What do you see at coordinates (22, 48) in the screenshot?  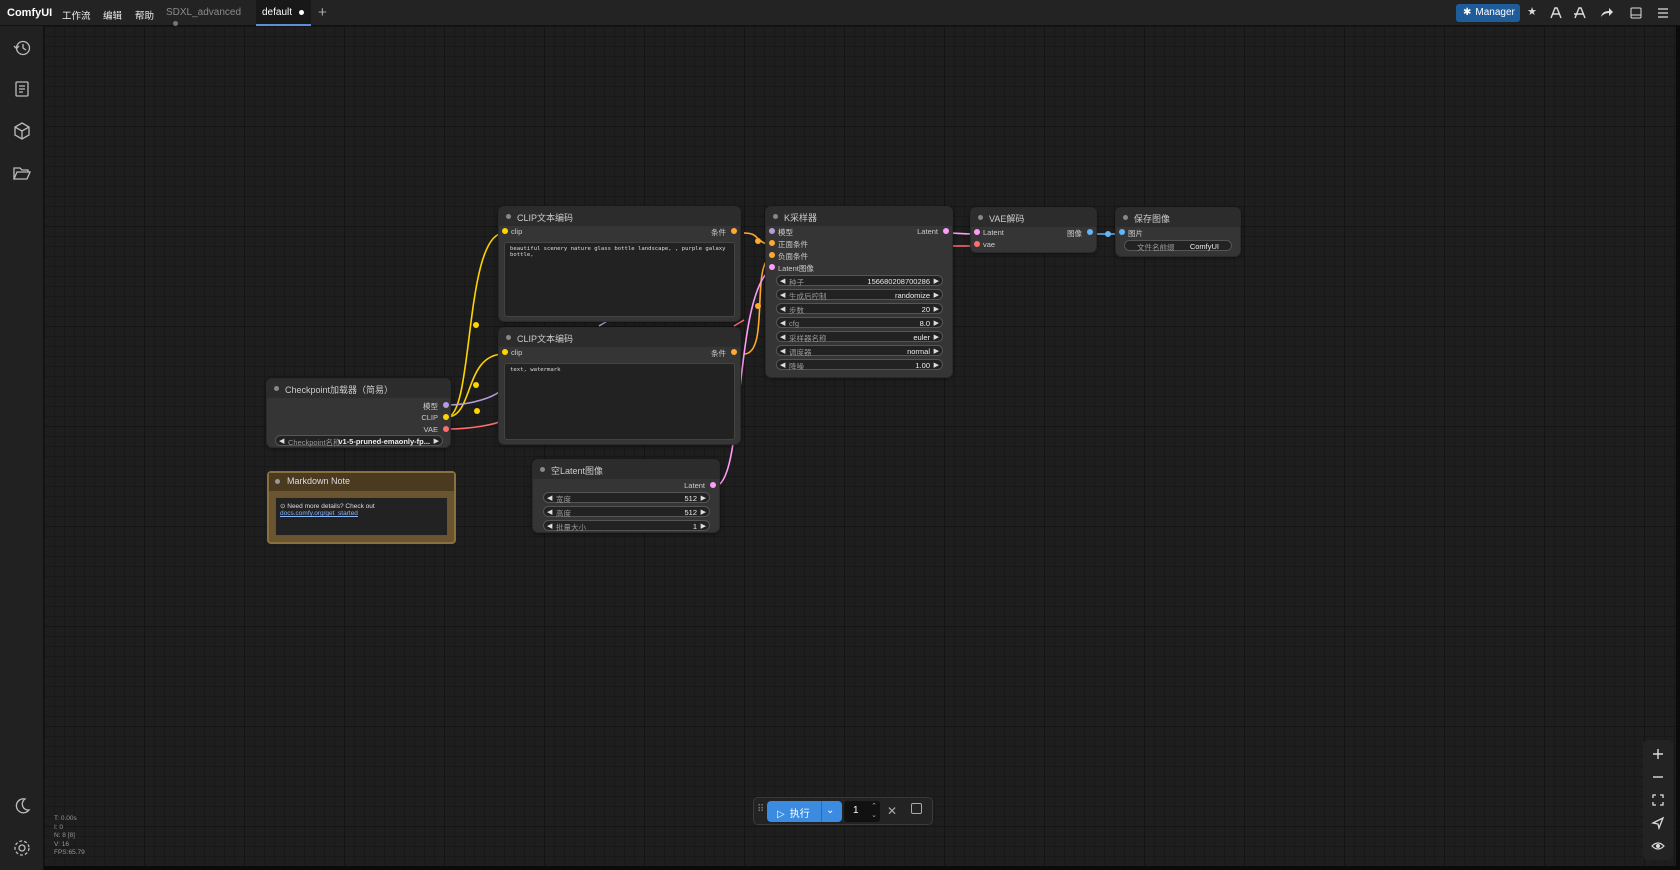 I see `history-icon` at bounding box center [22, 48].